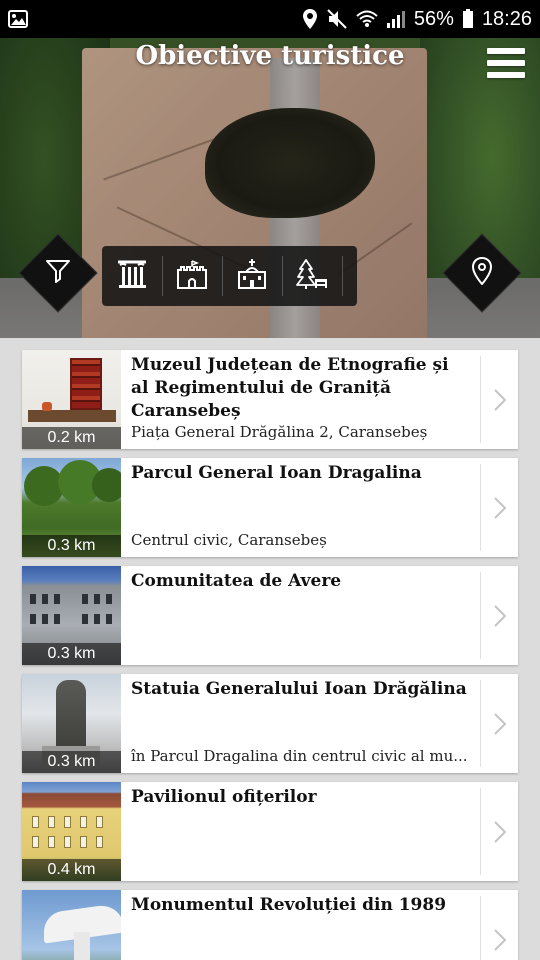  I want to click on menu-button, so click(506, 65).